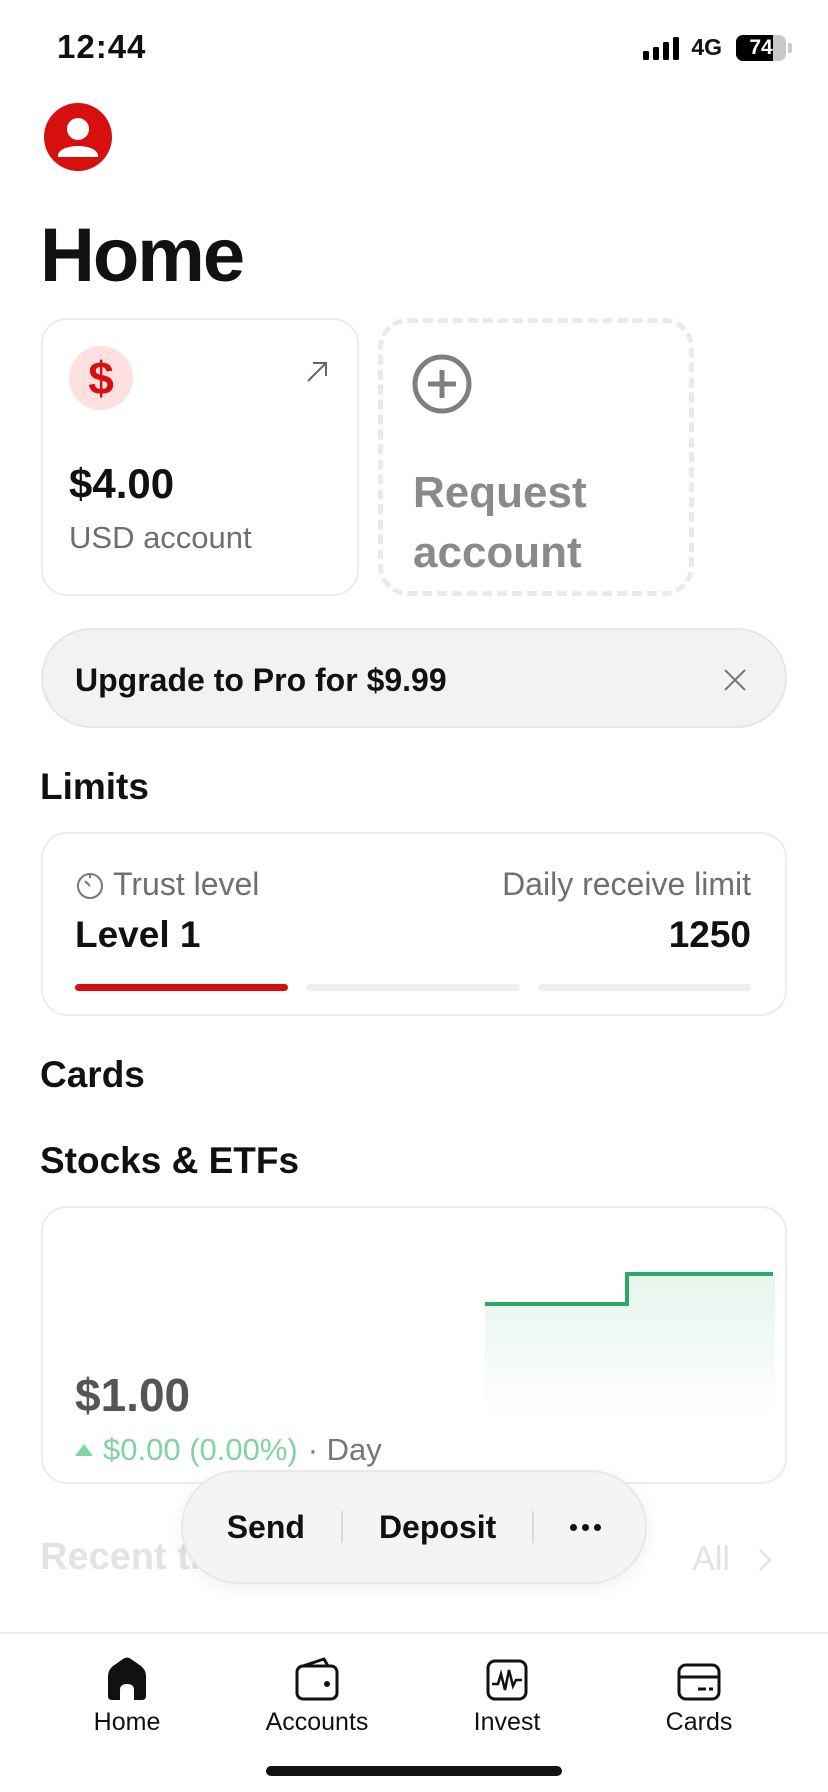  I want to click on network-type: 4G, so click(706, 47).